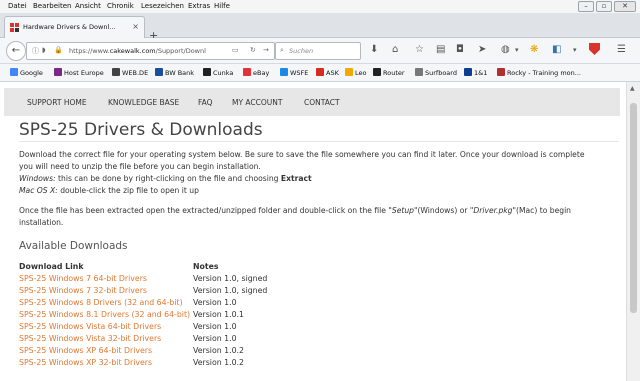  I want to click on back-button: ←, so click(16, 51).